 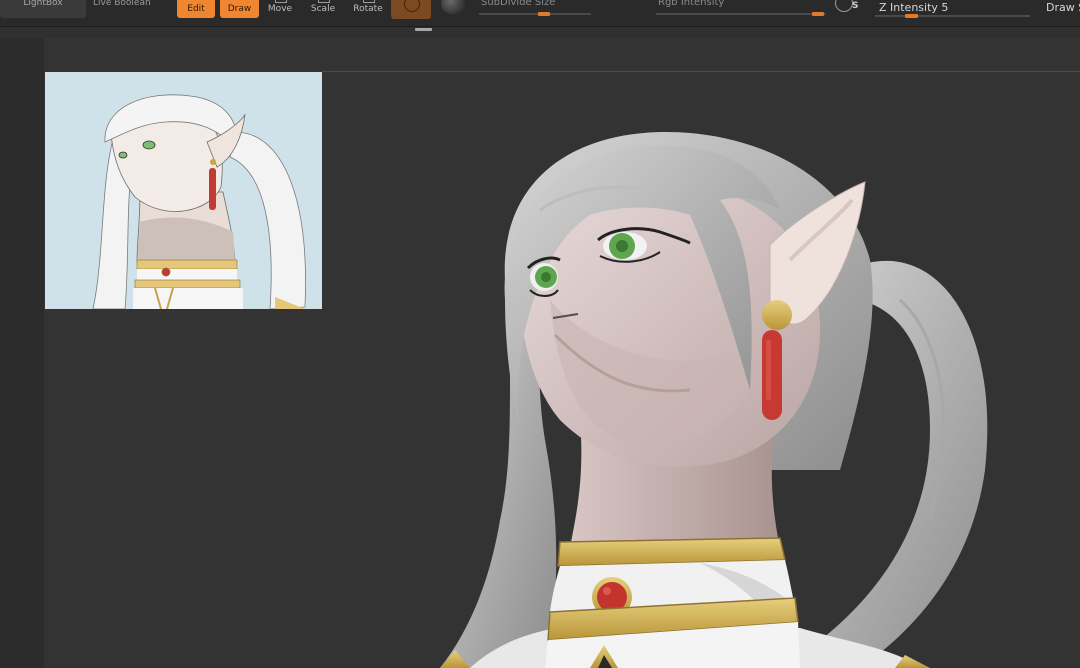 What do you see at coordinates (518, 4) in the screenshot?
I see `subdivide-size-label: SubDivide Size` at bounding box center [518, 4].